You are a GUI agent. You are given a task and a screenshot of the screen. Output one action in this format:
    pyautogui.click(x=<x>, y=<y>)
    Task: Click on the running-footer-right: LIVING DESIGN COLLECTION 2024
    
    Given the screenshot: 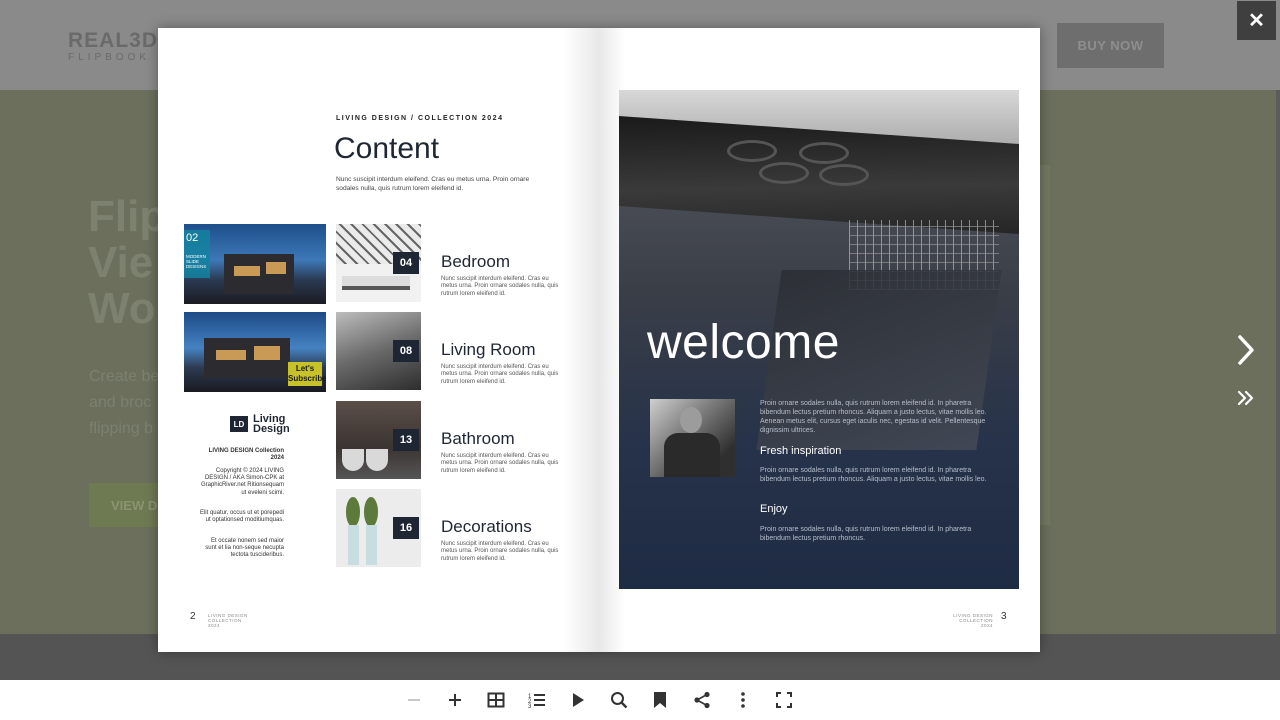 What is the action you would take?
    pyautogui.click(x=973, y=620)
    